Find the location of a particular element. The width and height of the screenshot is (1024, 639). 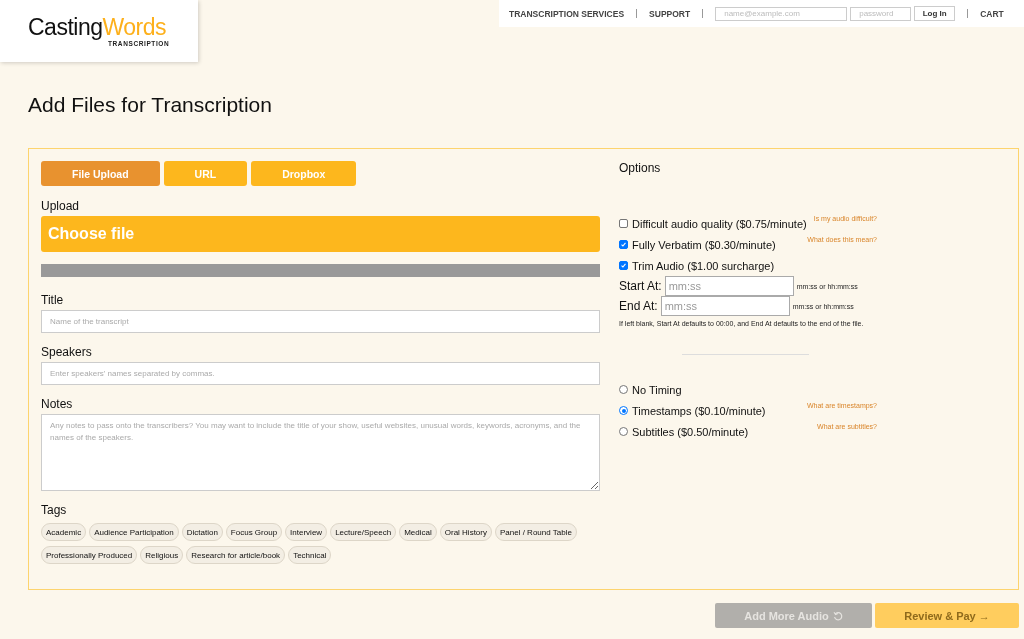

tag-chip: Focus Group is located at coordinates (254, 532).